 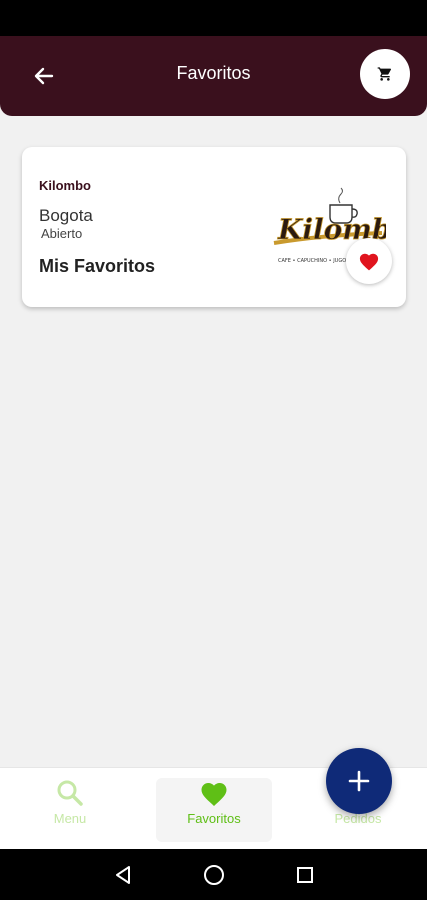 I want to click on store-status: Abierto, so click(x=62, y=233).